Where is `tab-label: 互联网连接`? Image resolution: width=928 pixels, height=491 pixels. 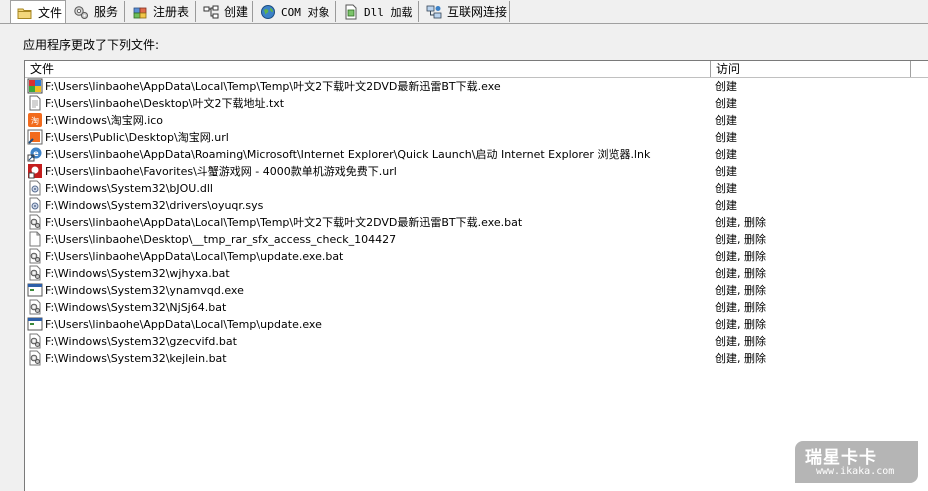 tab-label: 互联网连接 is located at coordinates (477, 12).